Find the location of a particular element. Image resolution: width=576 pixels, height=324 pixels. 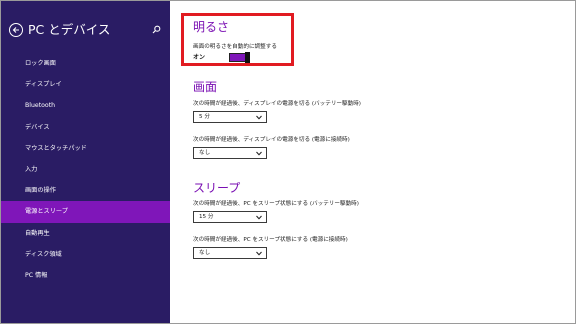

sleep-battery-value: 15 分 is located at coordinates (206, 217).